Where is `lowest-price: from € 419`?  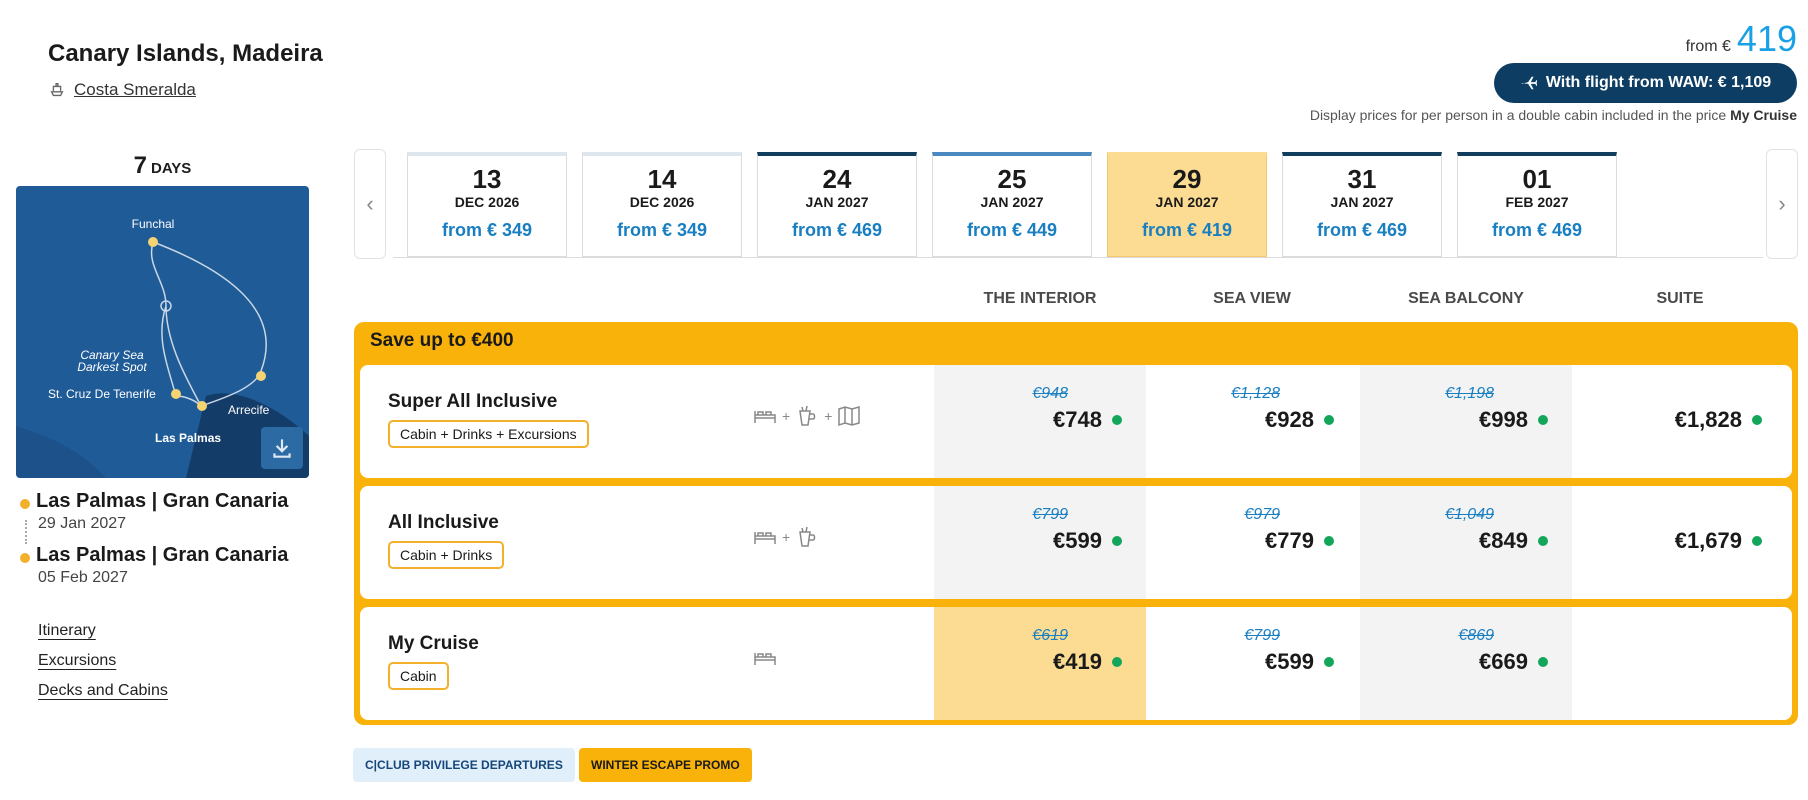
lowest-price: from € 419 is located at coordinates (1741, 39).